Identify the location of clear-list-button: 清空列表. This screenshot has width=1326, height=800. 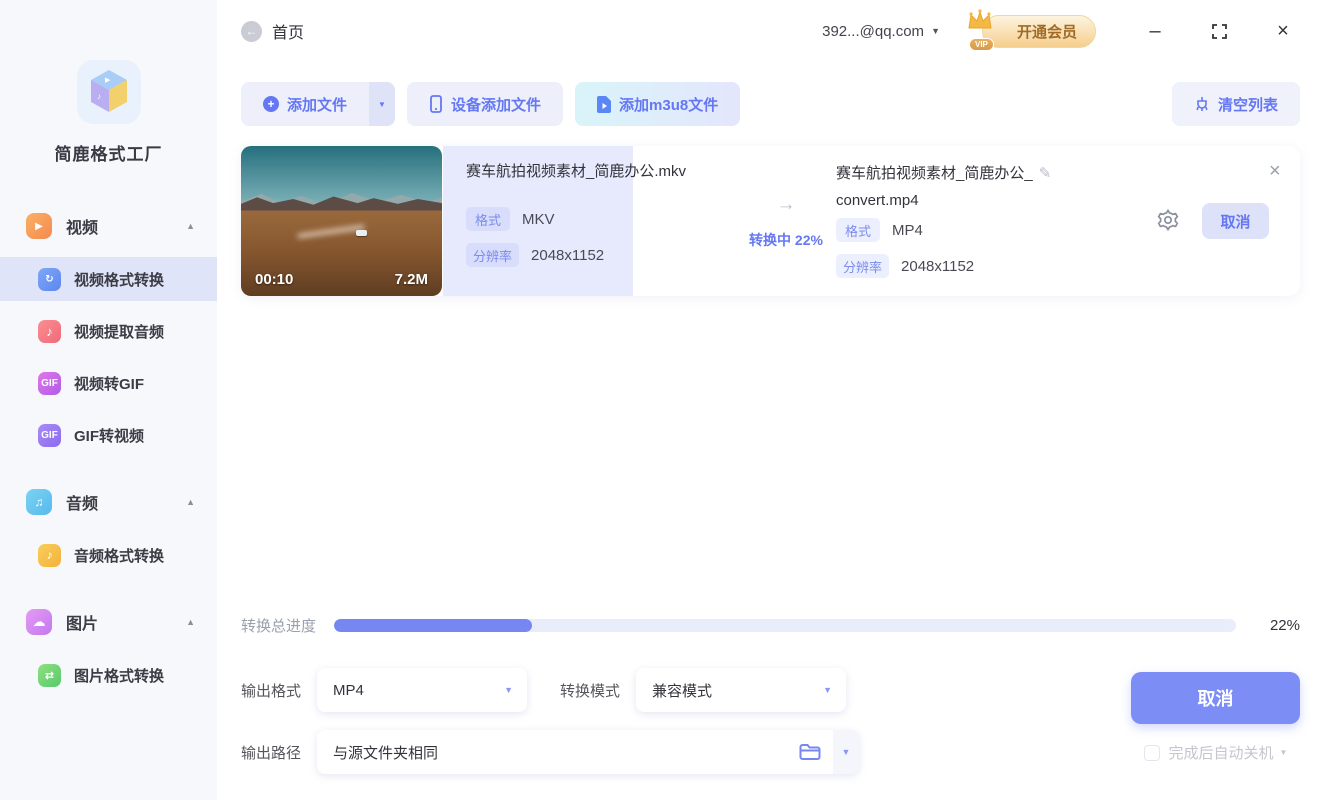
(1235, 104).